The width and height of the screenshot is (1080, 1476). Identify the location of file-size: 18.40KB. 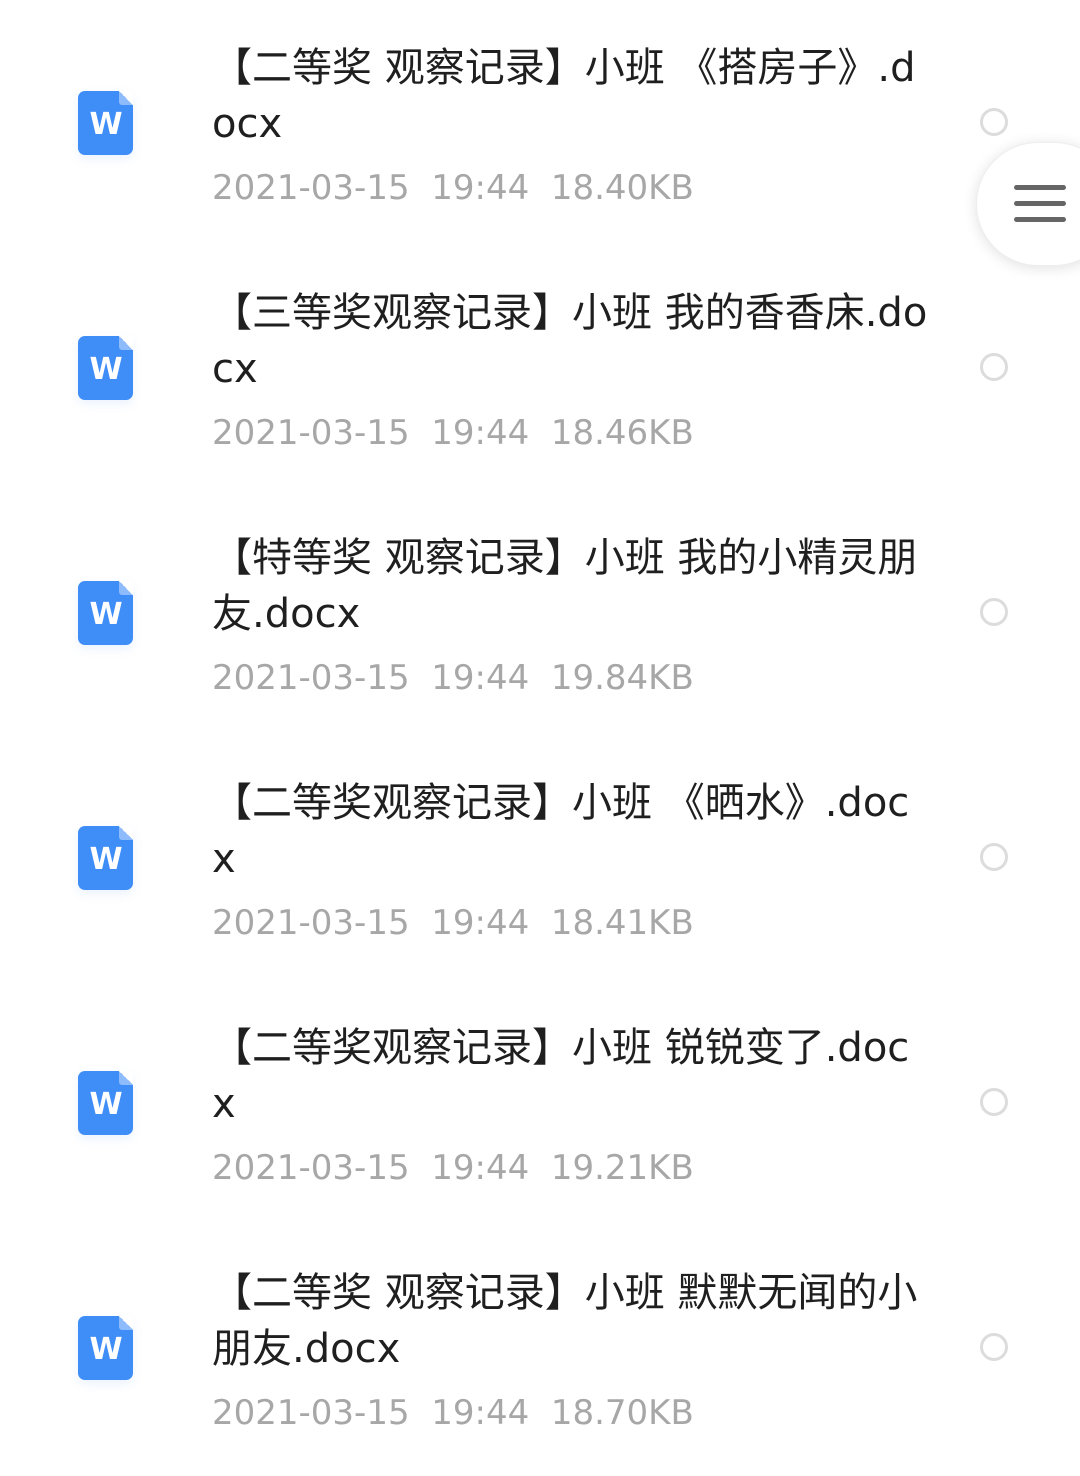
(622, 188).